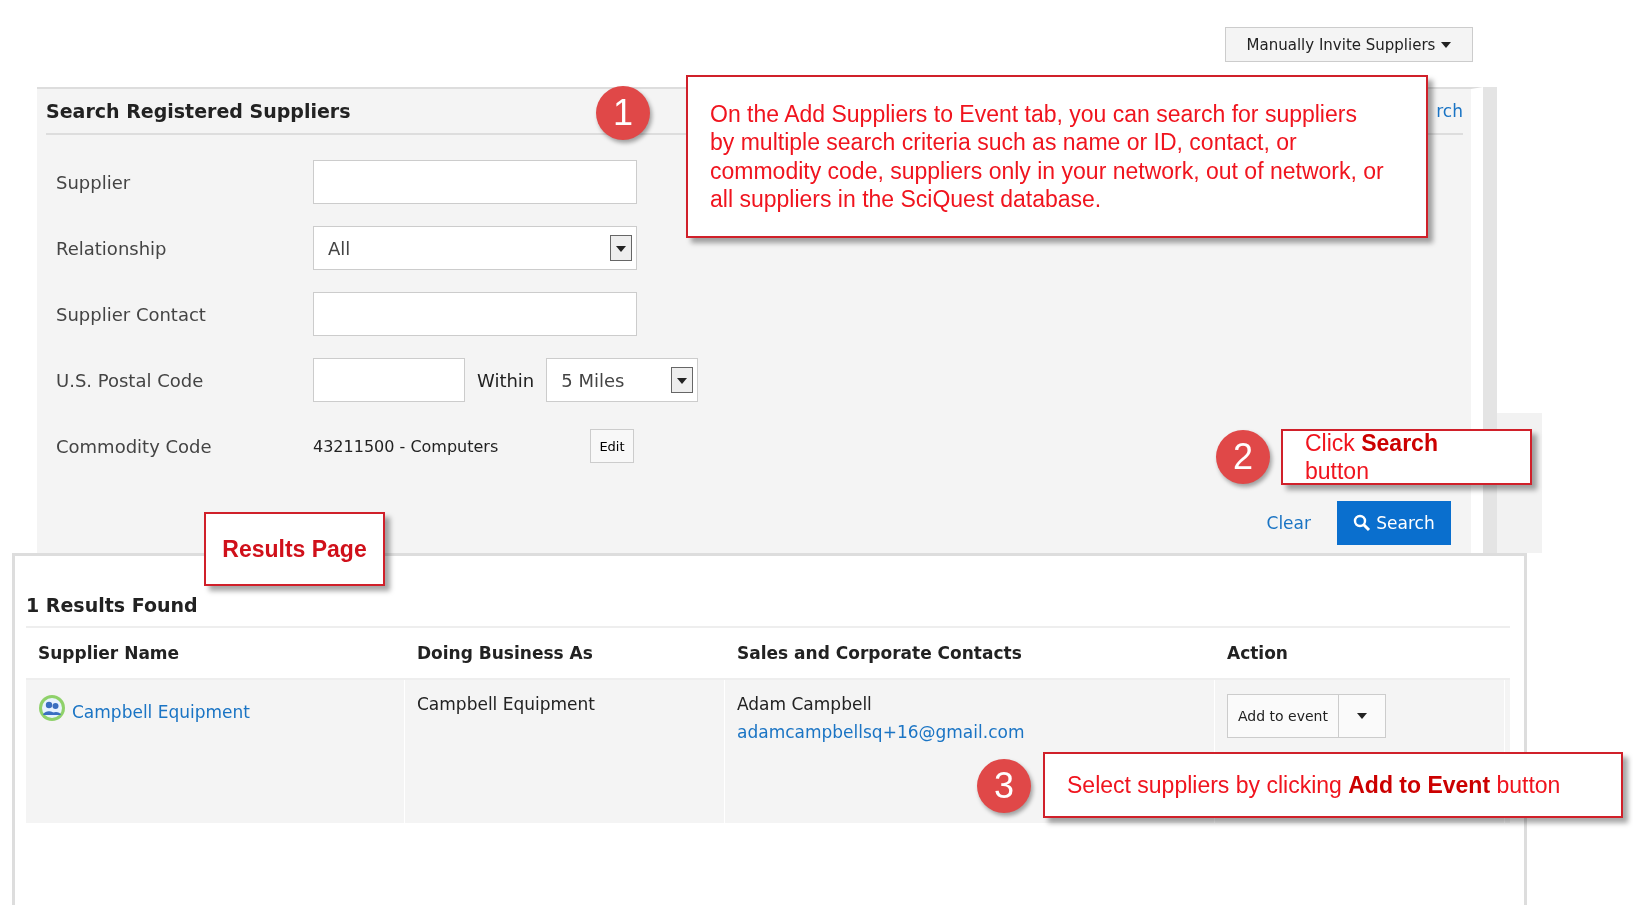  What do you see at coordinates (131, 314) in the screenshot?
I see `field-label: Supplier Contact` at bounding box center [131, 314].